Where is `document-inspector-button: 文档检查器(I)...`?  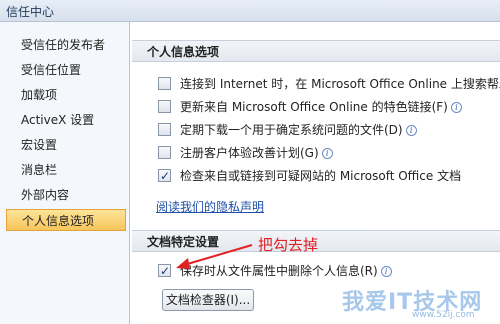
document-inspector-button: 文档检查器(I)... is located at coordinates (208, 300).